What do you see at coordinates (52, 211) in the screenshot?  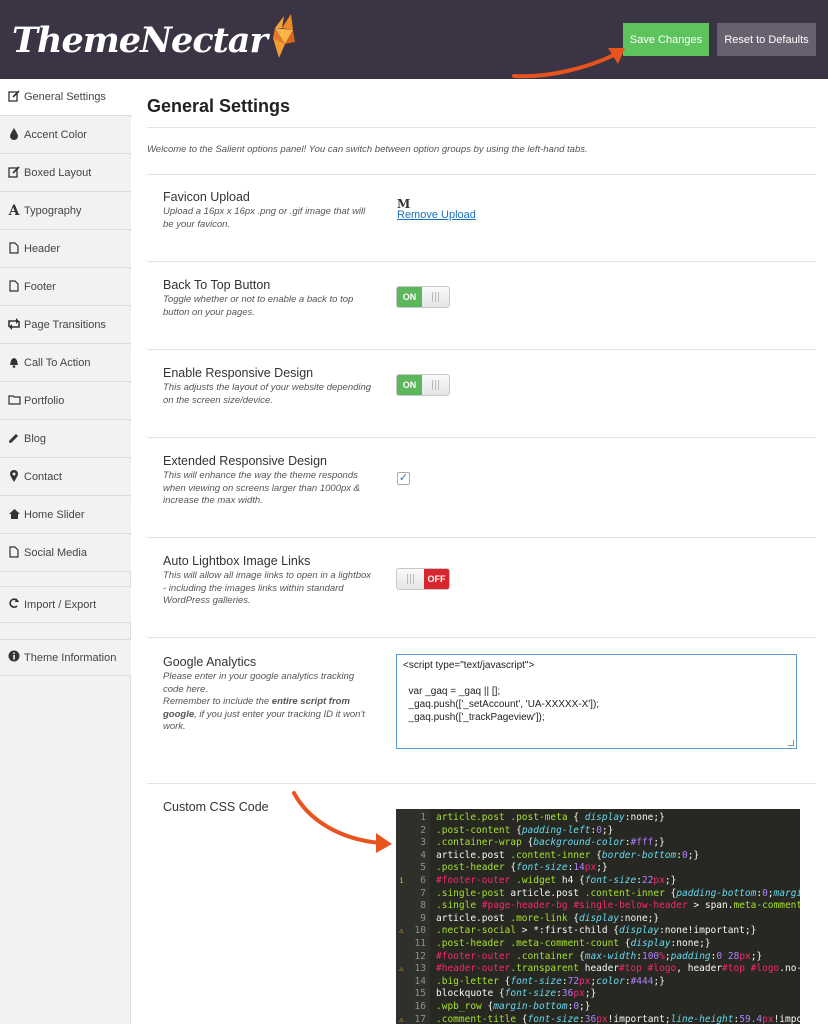 I see `sidebar-item-label: Typography` at bounding box center [52, 211].